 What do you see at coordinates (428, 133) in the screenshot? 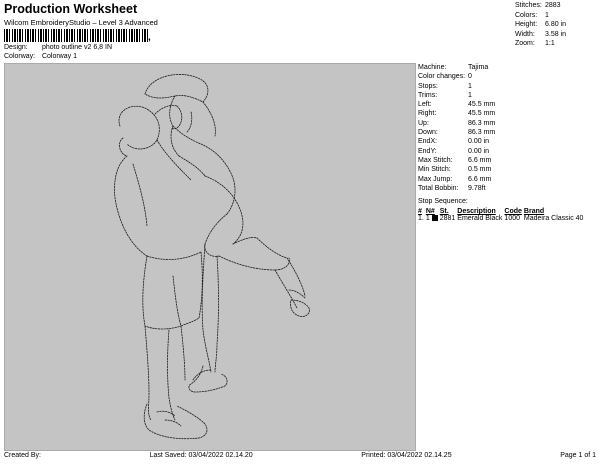
I see `info-label: Down:` at bounding box center [428, 133].